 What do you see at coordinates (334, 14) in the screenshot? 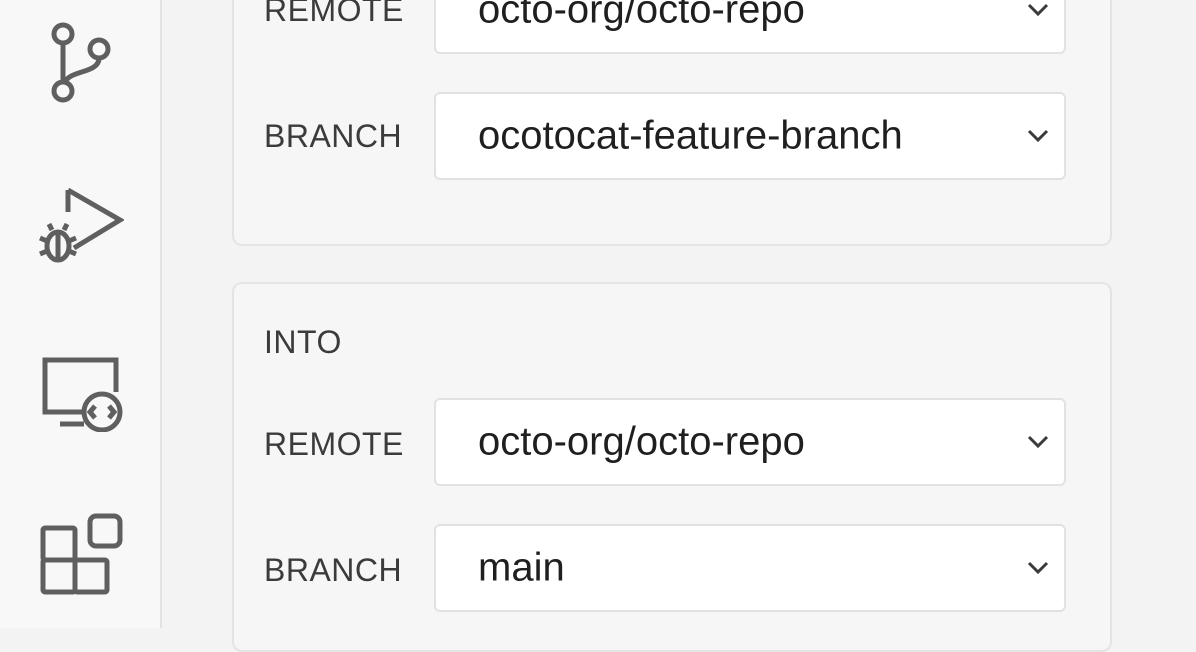
I see `from-remote-label: REMOTE` at bounding box center [334, 14].